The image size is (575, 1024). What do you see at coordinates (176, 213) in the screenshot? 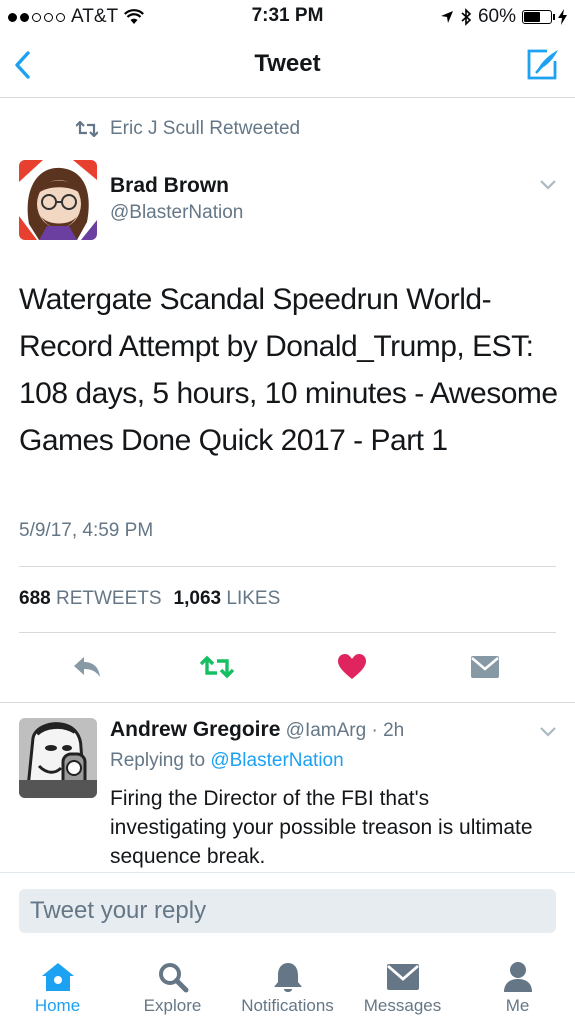
I see `author-handle: @BlasterNation` at bounding box center [176, 213].